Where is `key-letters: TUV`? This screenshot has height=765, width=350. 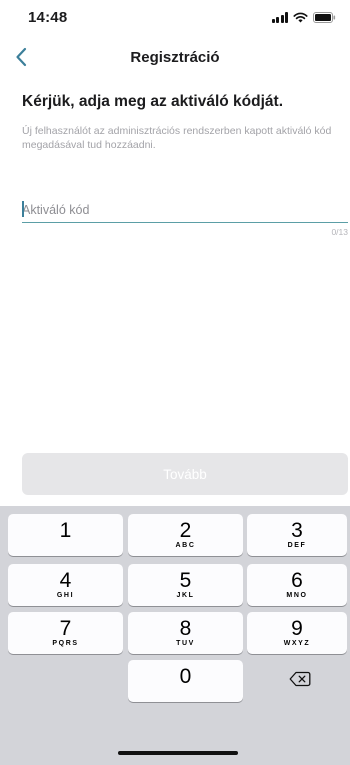 key-letters: TUV is located at coordinates (185, 643).